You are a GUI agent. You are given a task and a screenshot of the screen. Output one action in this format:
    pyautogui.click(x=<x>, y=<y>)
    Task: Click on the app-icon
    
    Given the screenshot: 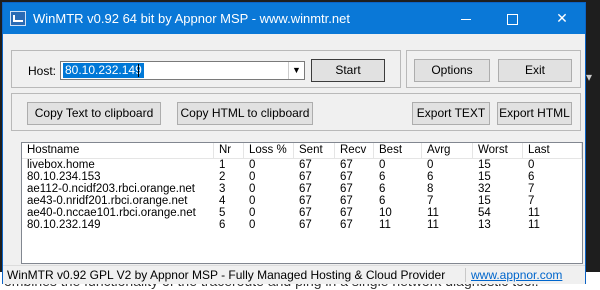 What is the action you would take?
    pyautogui.click(x=18, y=18)
    